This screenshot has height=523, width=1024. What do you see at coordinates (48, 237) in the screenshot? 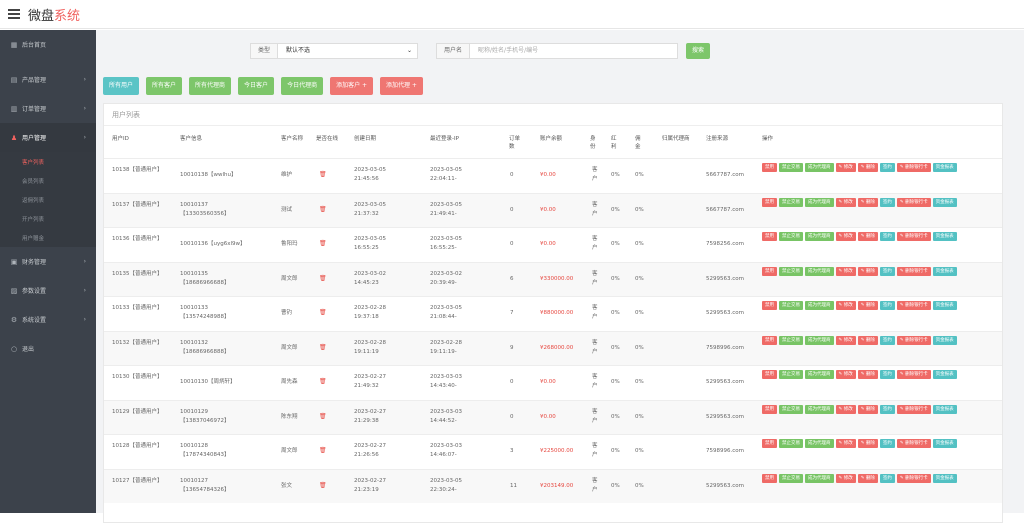
I see `submenu-item: 用户赠金` at bounding box center [48, 237].